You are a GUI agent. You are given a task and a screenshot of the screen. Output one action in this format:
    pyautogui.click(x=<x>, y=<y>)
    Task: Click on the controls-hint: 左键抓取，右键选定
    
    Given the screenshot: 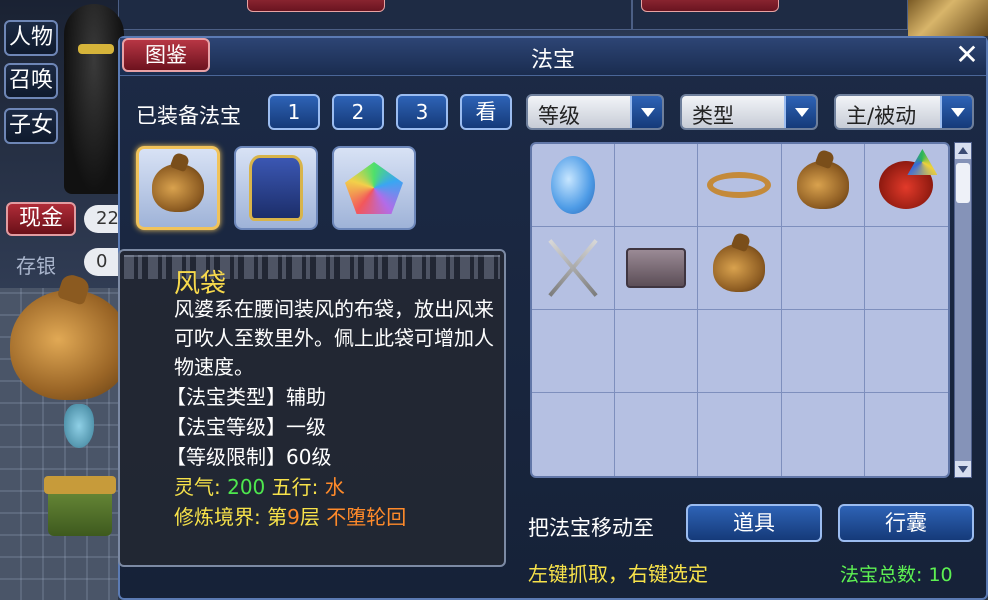 What is the action you would take?
    pyautogui.click(x=618, y=574)
    